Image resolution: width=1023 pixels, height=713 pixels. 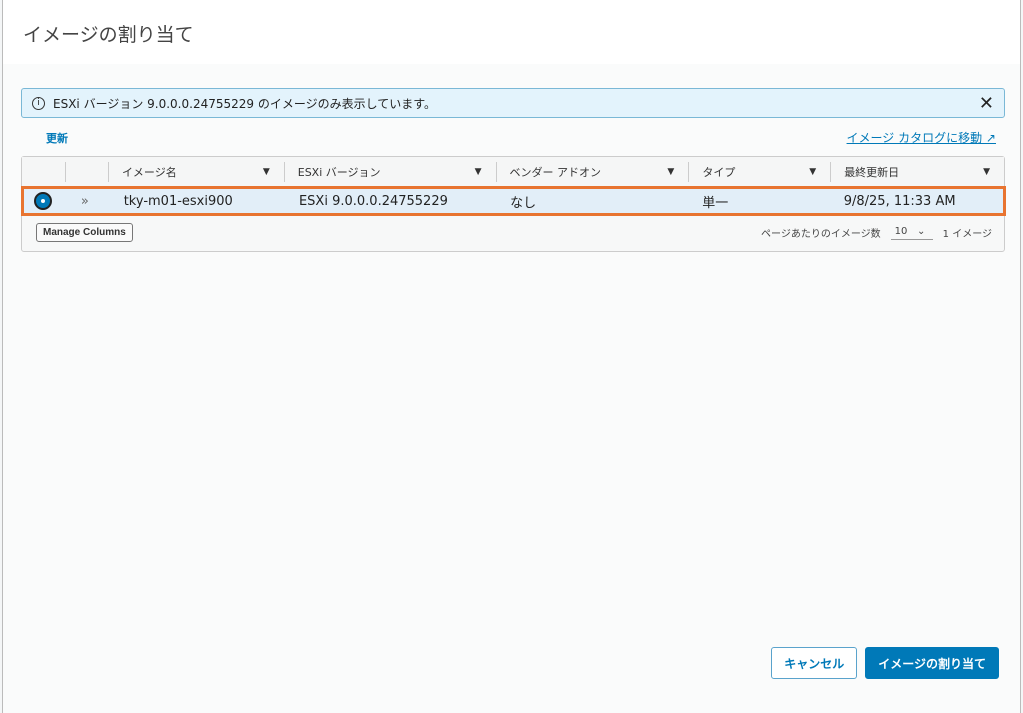 I want to click on manage-columns-button: Manage Columns, so click(x=84, y=232).